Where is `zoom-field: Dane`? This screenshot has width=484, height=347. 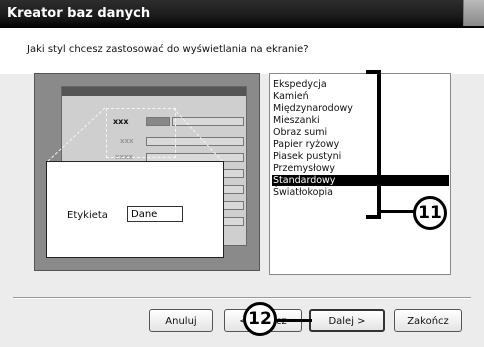
zoom-field: Dane is located at coordinates (155, 214).